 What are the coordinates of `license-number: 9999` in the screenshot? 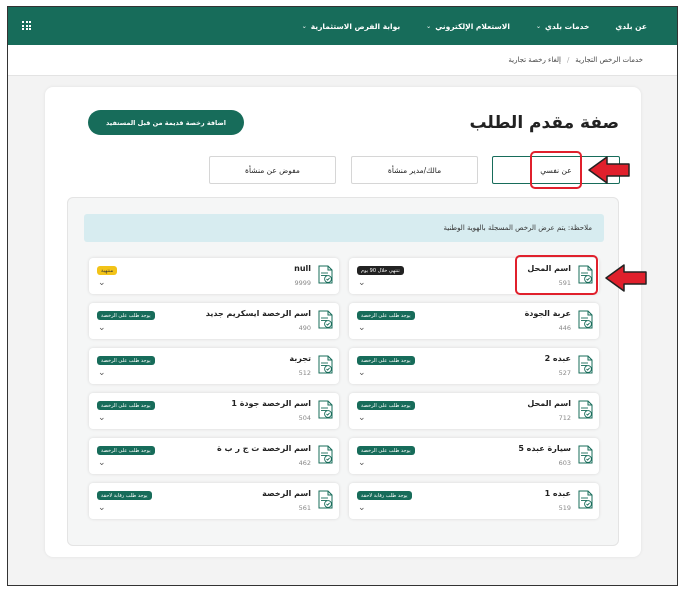 It's located at (302, 283).